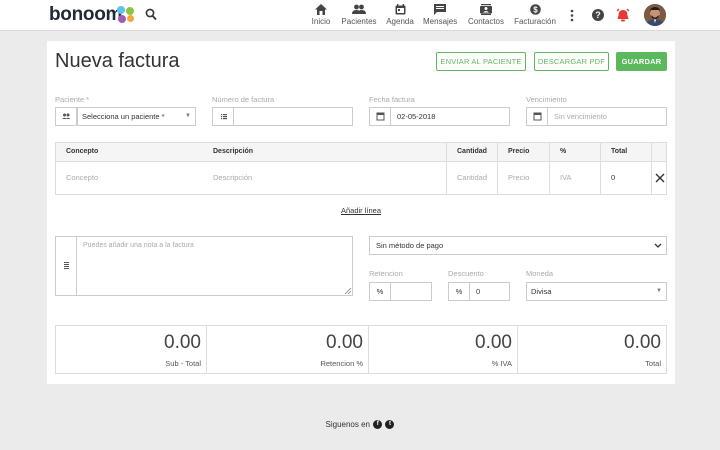 This screenshot has width=720, height=450. What do you see at coordinates (380, 291) in the screenshot?
I see `retention-percent-addon: %` at bounding box center [380, 291].